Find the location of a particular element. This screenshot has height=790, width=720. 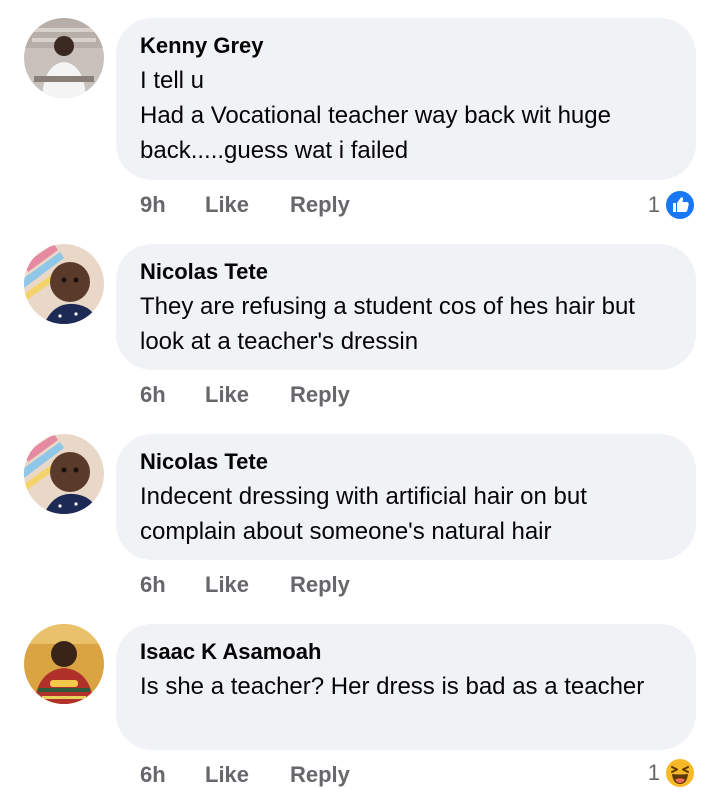

avatar-isaac-k-asamoah-image is located at coordinates (64, 664).